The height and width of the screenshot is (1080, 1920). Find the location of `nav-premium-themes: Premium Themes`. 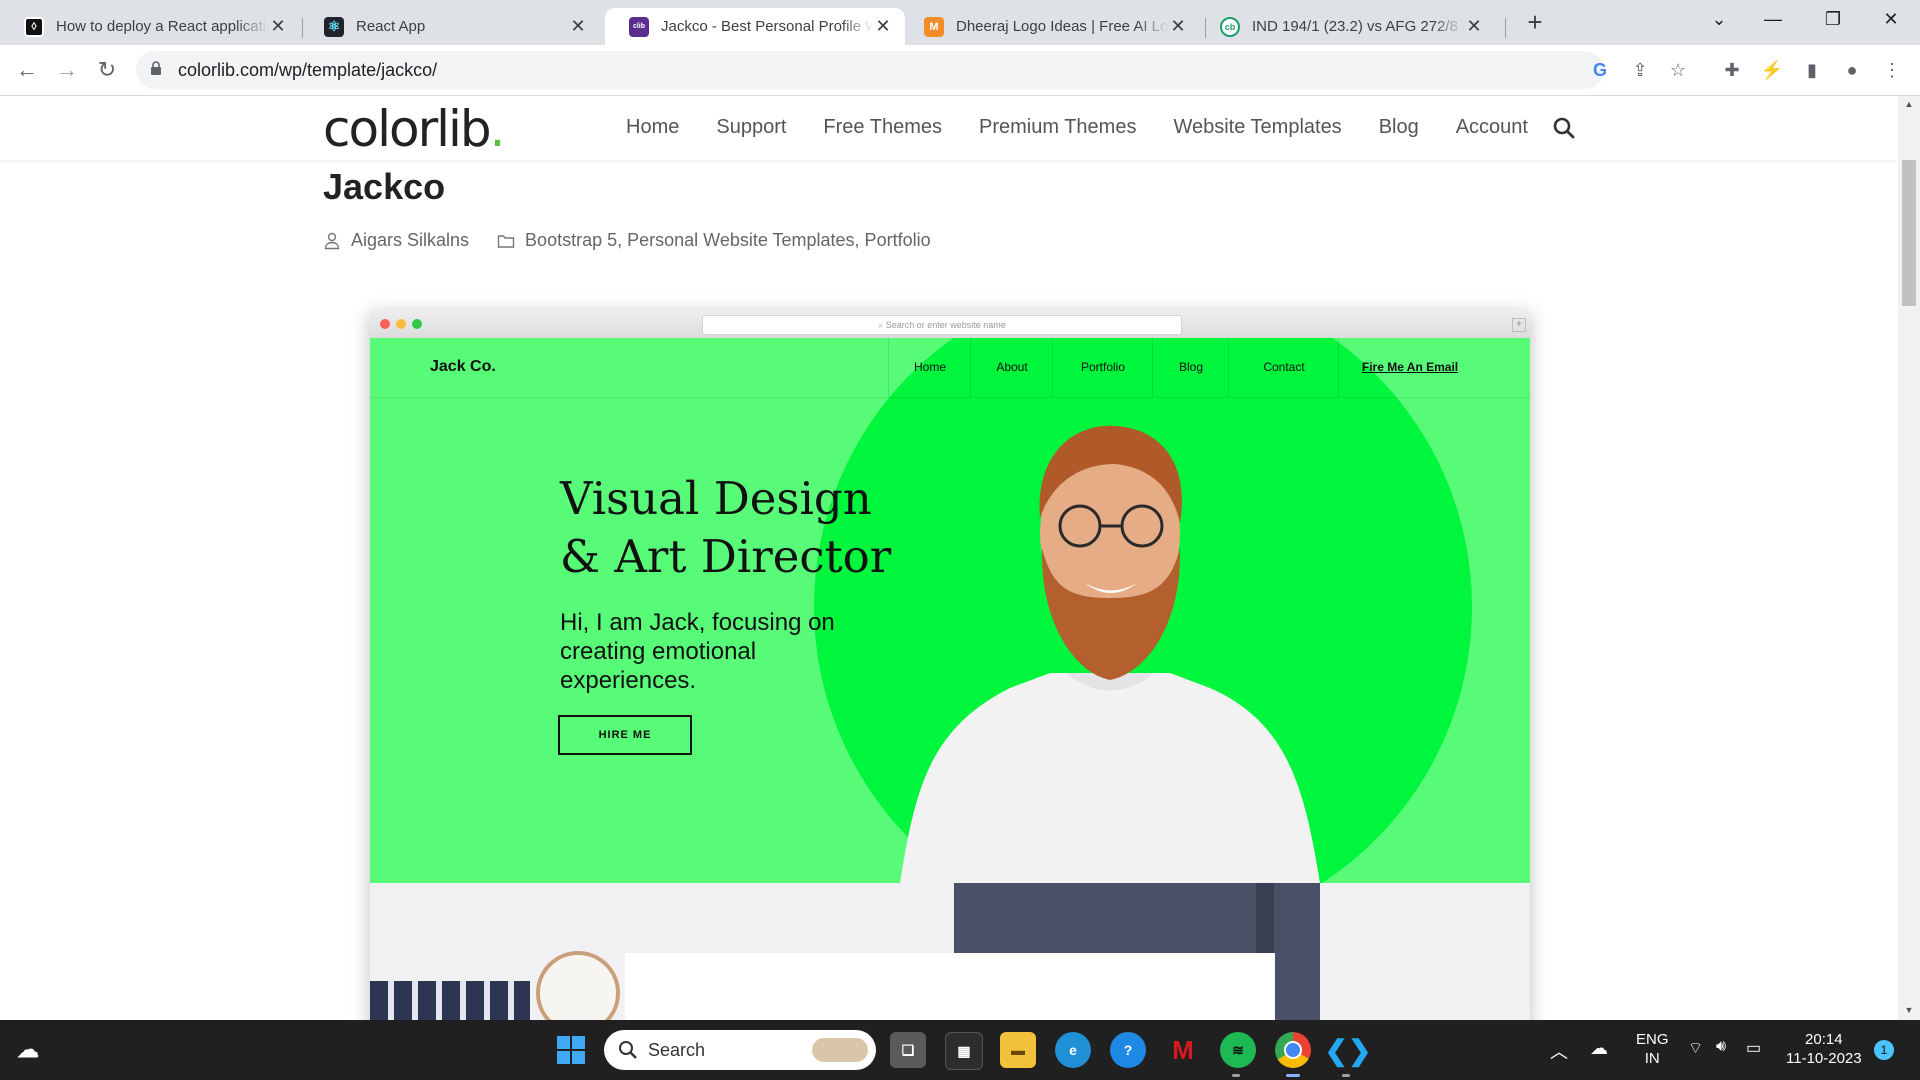

nav-premium-themes: Premium Themes is located at coordinates (1057, 127).